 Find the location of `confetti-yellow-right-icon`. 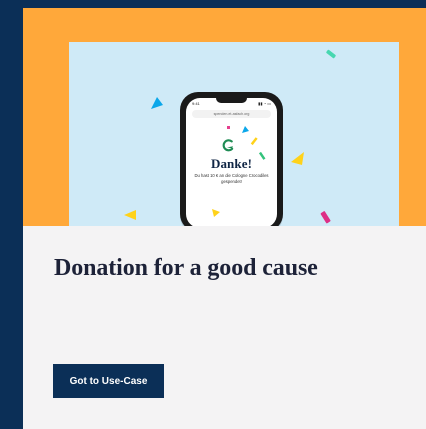

confetti-yellow-right-icon is located at coordinates (297, 158).